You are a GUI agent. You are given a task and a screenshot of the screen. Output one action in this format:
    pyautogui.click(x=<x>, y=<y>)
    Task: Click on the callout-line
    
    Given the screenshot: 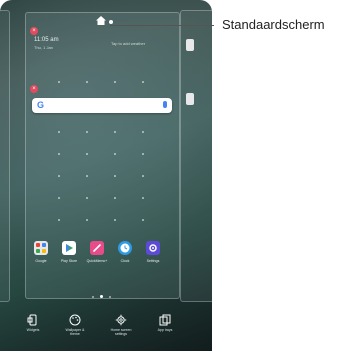 What is the action you would take?
    pyautogui.click(x=162, y=25)
    